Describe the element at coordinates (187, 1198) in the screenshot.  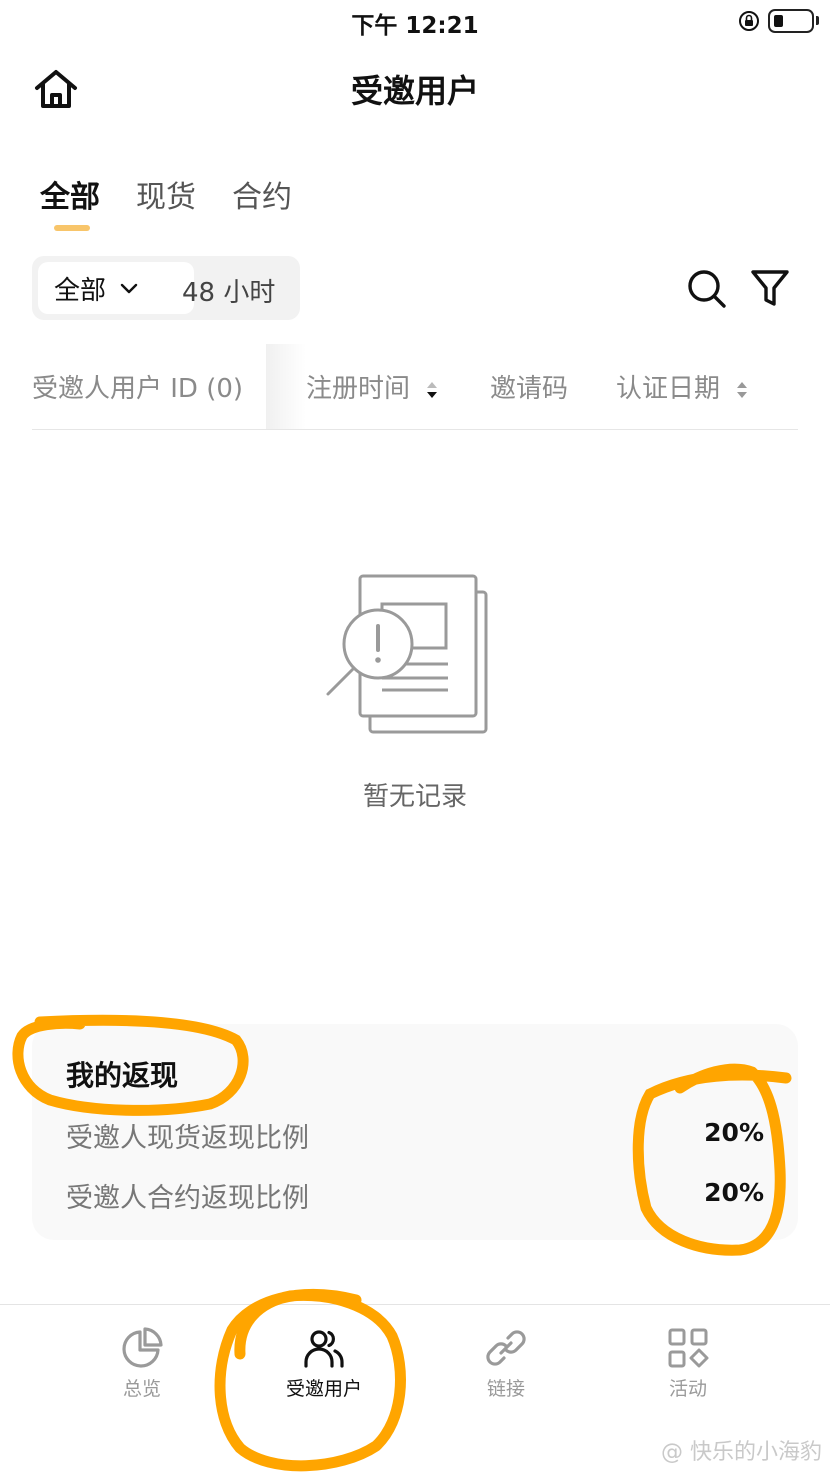
I see `futures-rebate-label: 受邀人合约返现比例` at that location.